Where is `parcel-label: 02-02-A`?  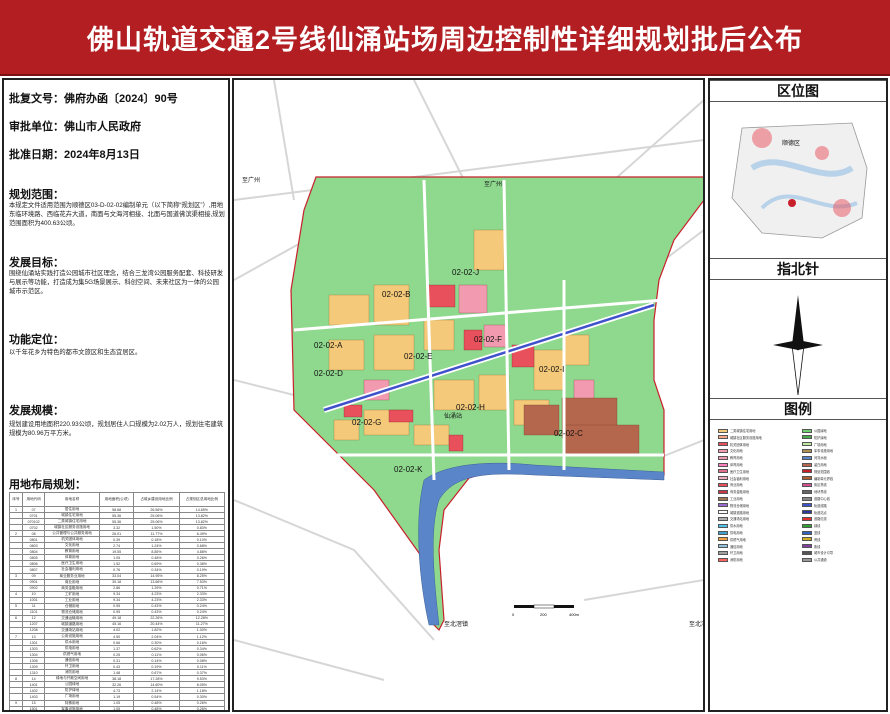
parcel-label: 02-02-A is located at coordinates (328, 345).